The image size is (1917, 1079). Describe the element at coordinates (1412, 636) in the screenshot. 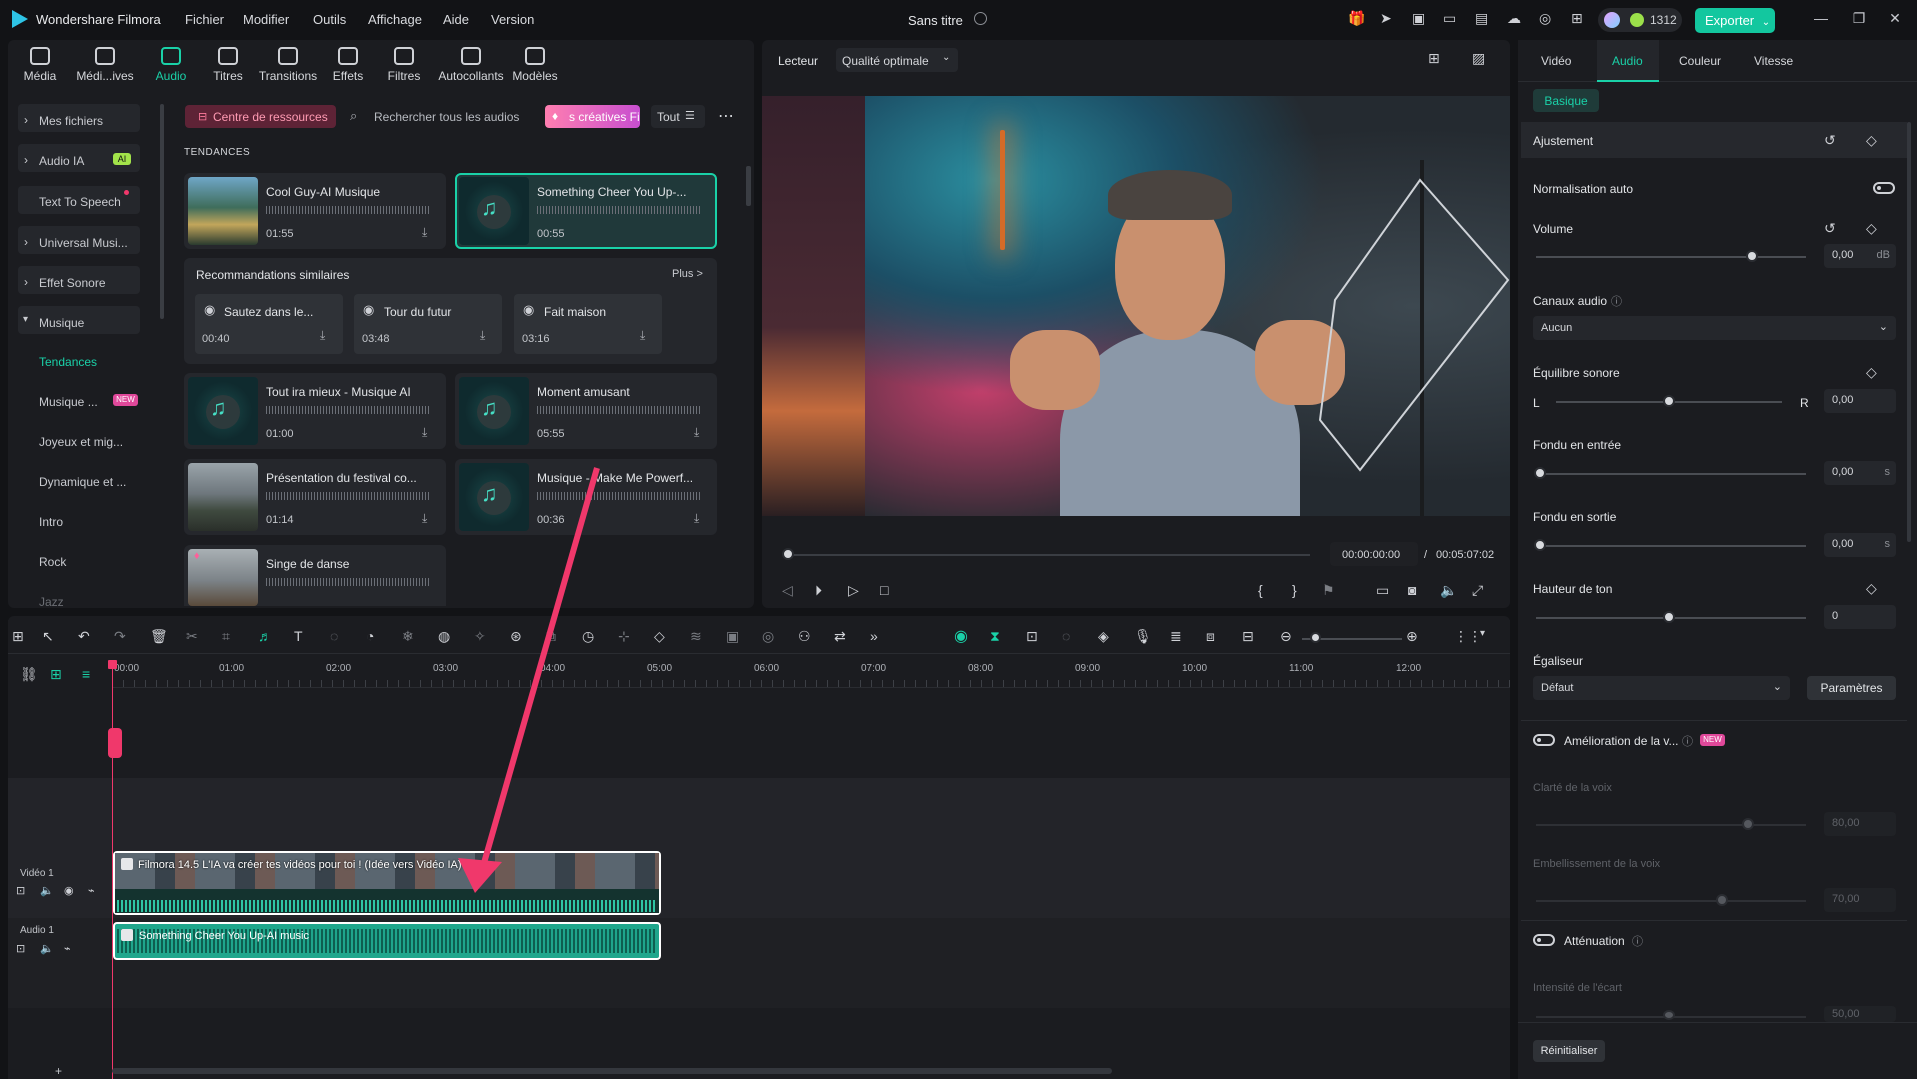

I see `zoom-in-icon: ⊕` at that location.